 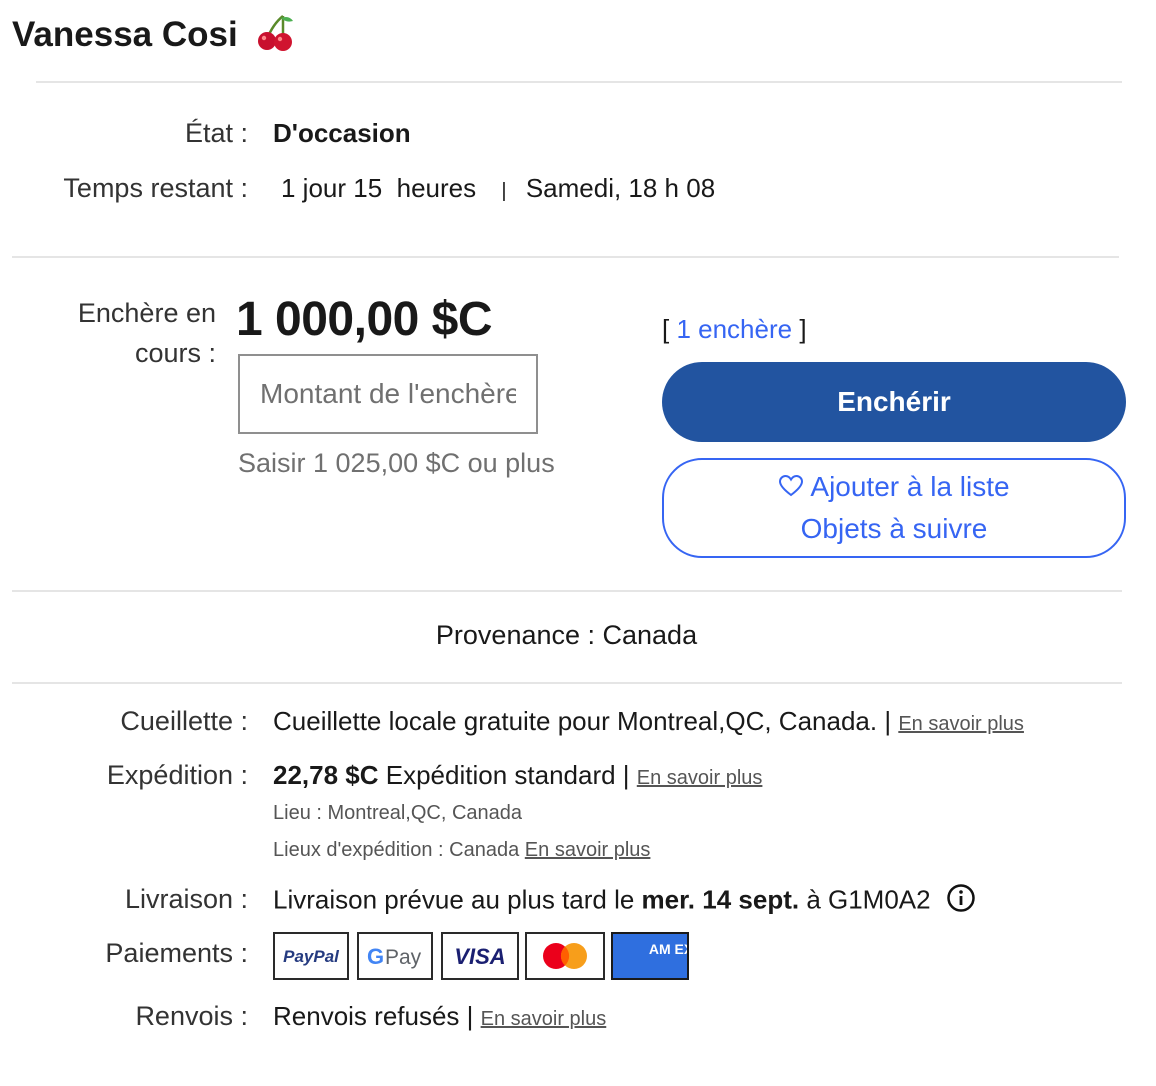 I want to click on divider-bid-top, so click(x=565, y=257).